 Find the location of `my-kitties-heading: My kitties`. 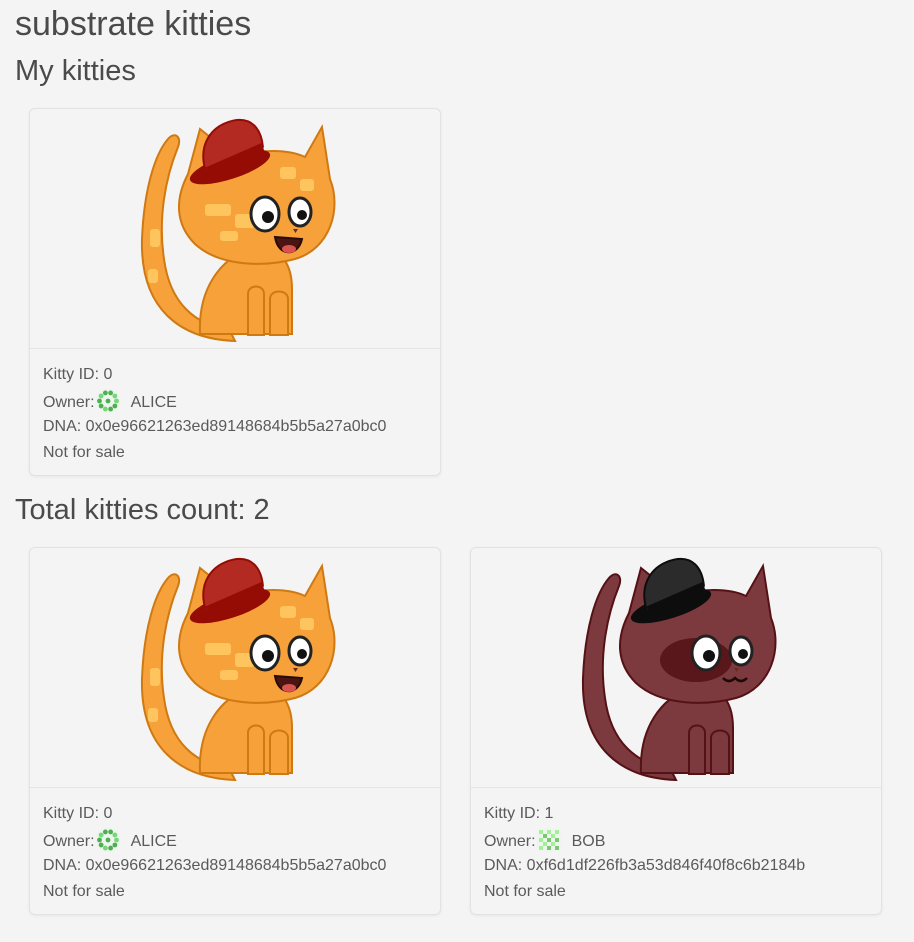

my-kitties-heading: My kitties is located at coordinates (75, 71).